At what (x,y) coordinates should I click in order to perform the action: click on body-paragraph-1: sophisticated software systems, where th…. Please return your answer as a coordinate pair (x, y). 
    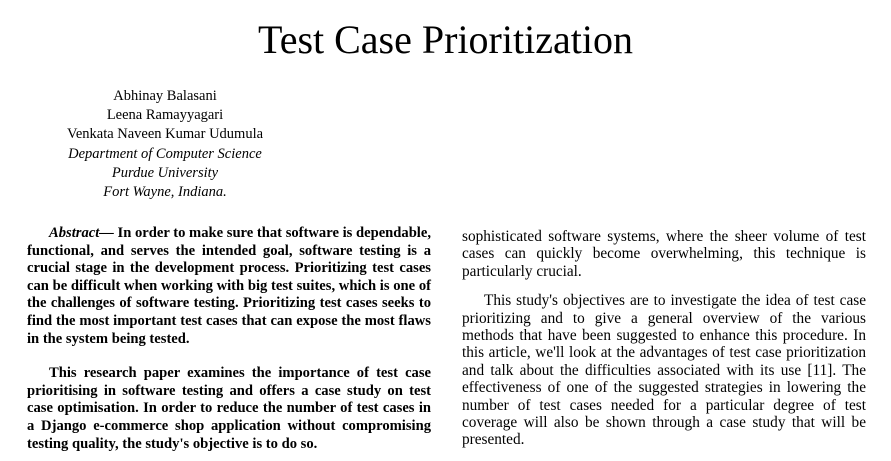
    Looking at the image, I should click on (664, 254).